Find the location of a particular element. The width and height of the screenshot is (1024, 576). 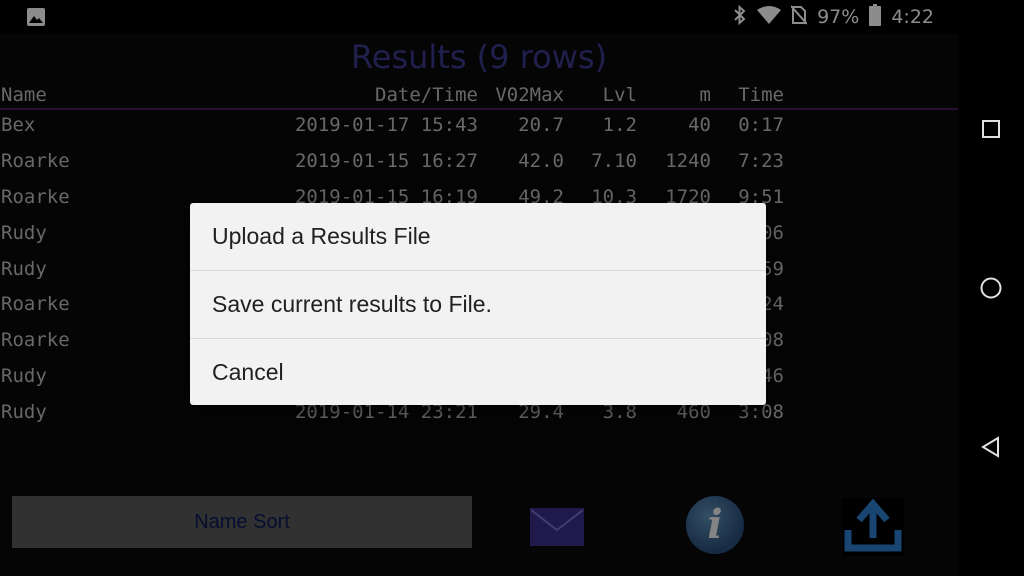

triangle-back-icon is located at coordinates (990, 447).